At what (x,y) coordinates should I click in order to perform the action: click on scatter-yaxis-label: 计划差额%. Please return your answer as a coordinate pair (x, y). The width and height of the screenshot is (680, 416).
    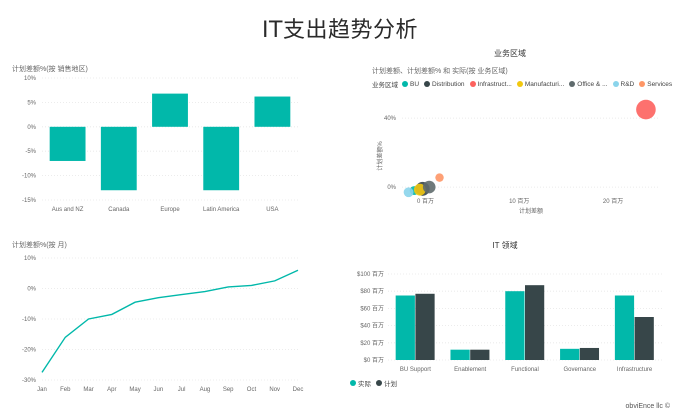
    Looking at the image, I should click on (380, 156).